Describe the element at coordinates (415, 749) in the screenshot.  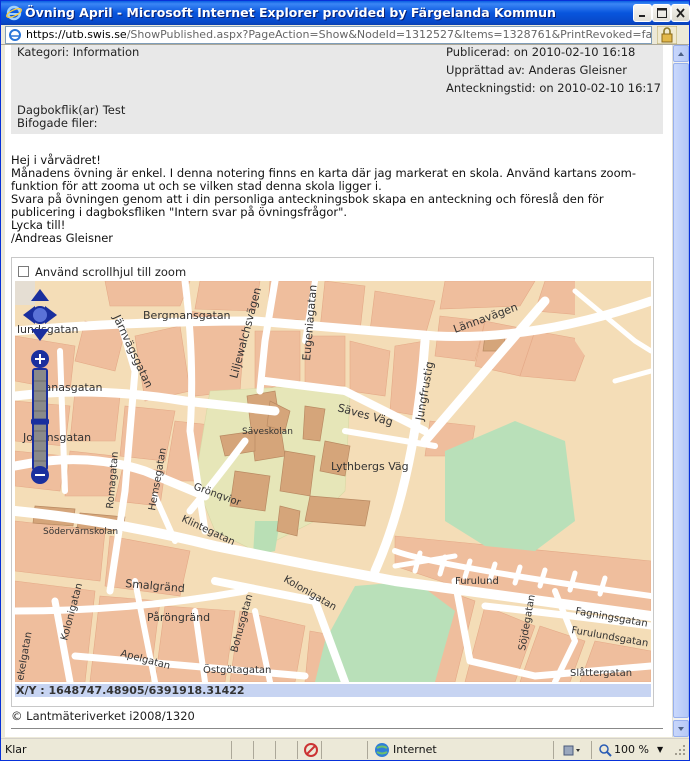
I see `zone-label: Internet` at that location.